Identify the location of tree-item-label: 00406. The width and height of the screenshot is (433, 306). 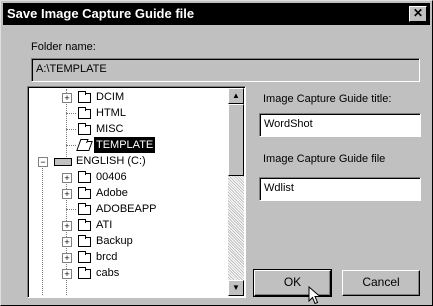
(111, 177).